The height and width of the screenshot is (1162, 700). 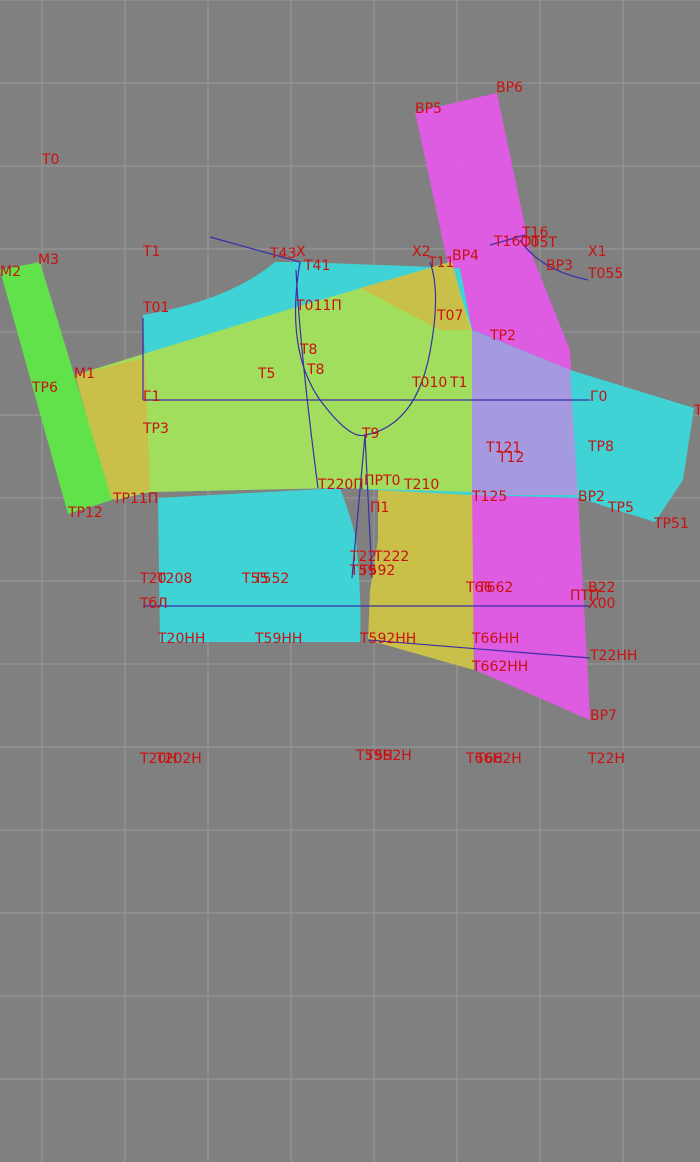 What do you see at coordinates (308, 350) in the screenshot?
I see `point-label-t8a: T8` at bounding box center [308, 350].